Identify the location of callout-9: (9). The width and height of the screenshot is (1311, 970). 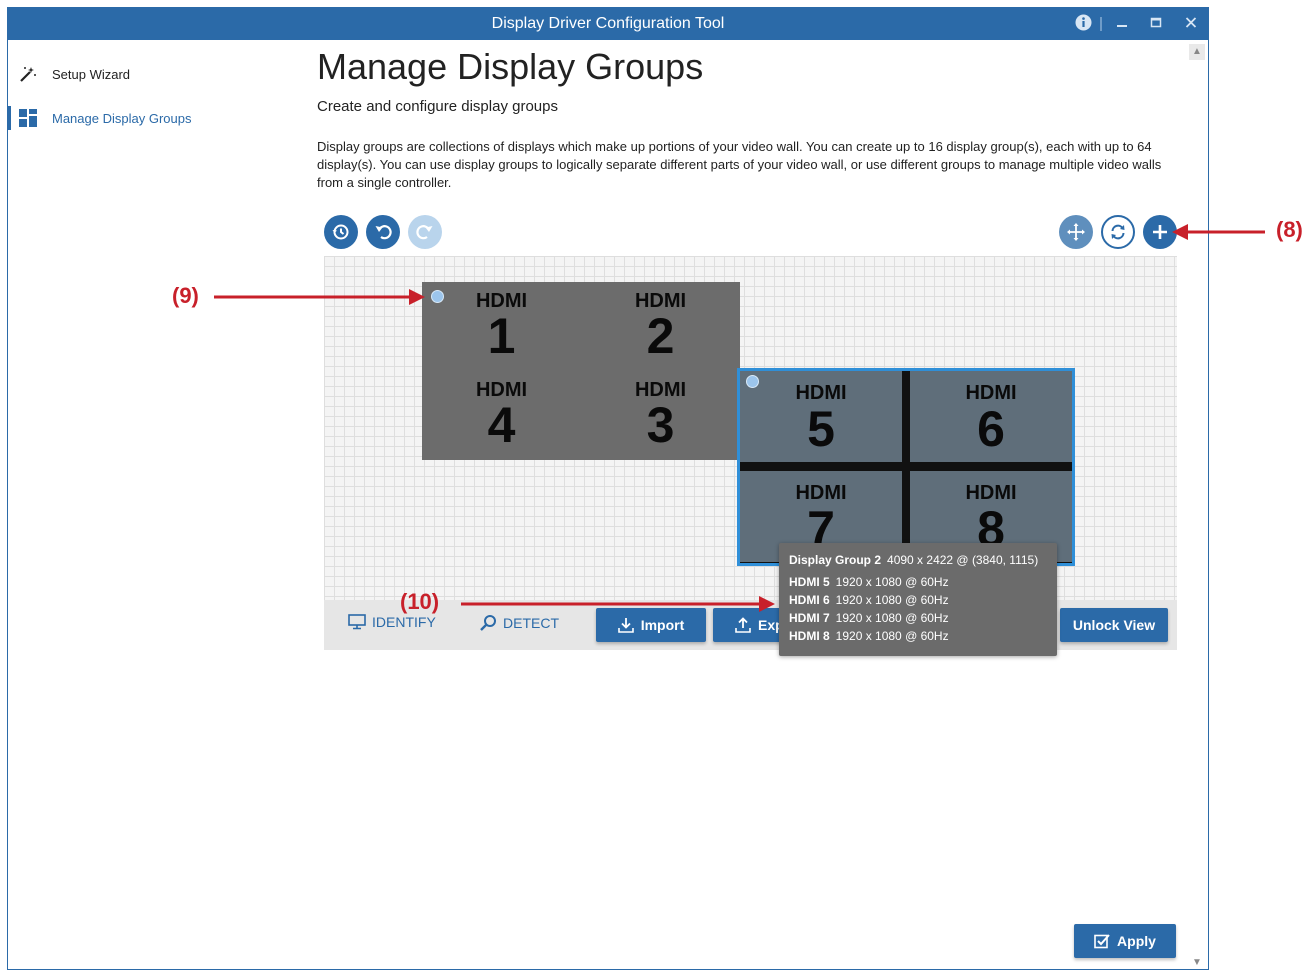
(185, 295).